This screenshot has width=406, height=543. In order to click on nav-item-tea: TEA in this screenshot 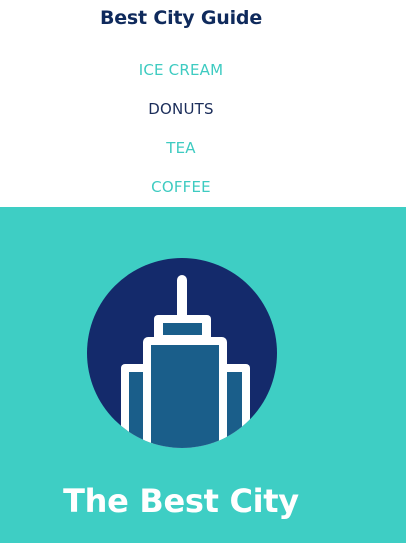, I will do `click(181, 154)`.